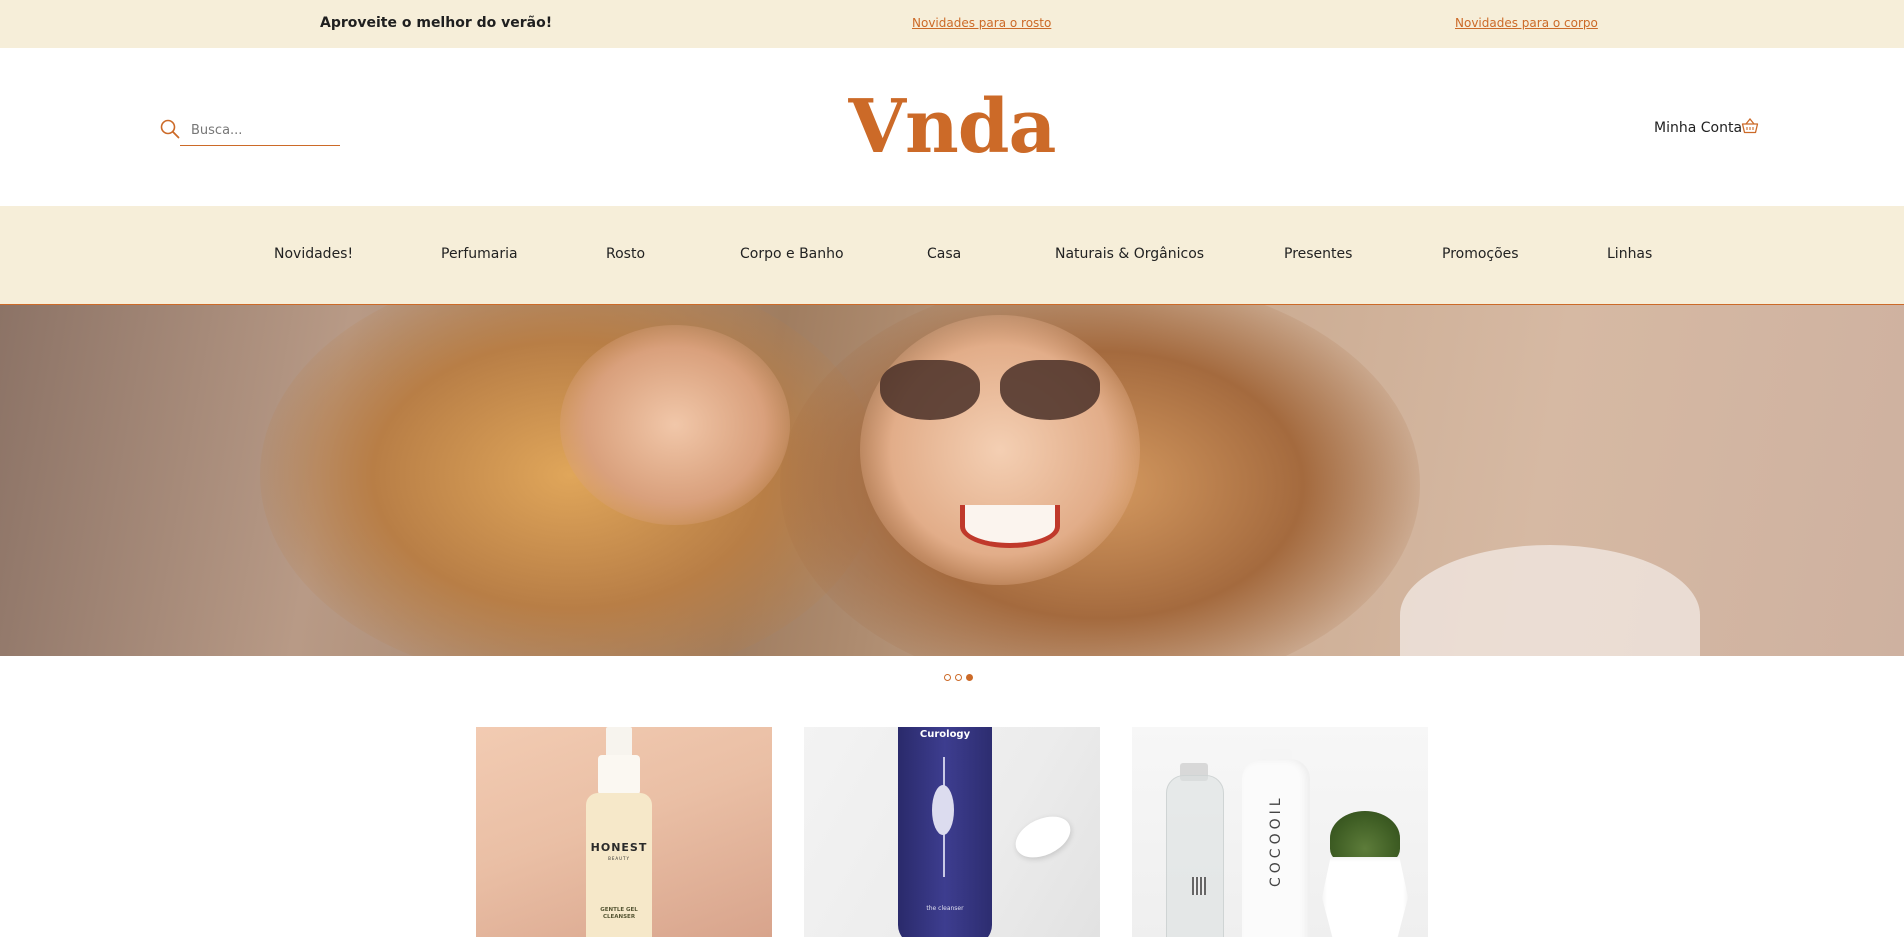 The height and width of the screenshot is (938, 1904). I want to click on nav-item-linhas: Linhas, so click(1629, 254).